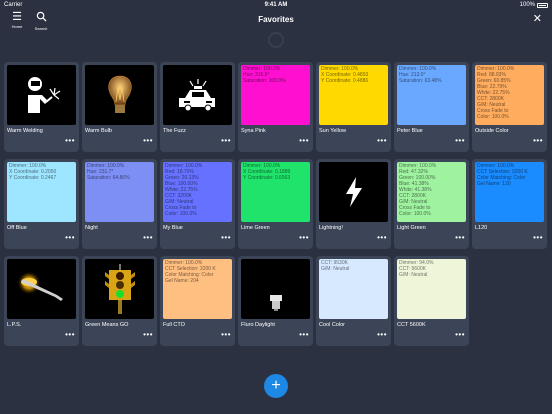  What do you see at coordinates (276, 46) in the screenshot?
I see `background-controls` at bounding box center [276, 46].